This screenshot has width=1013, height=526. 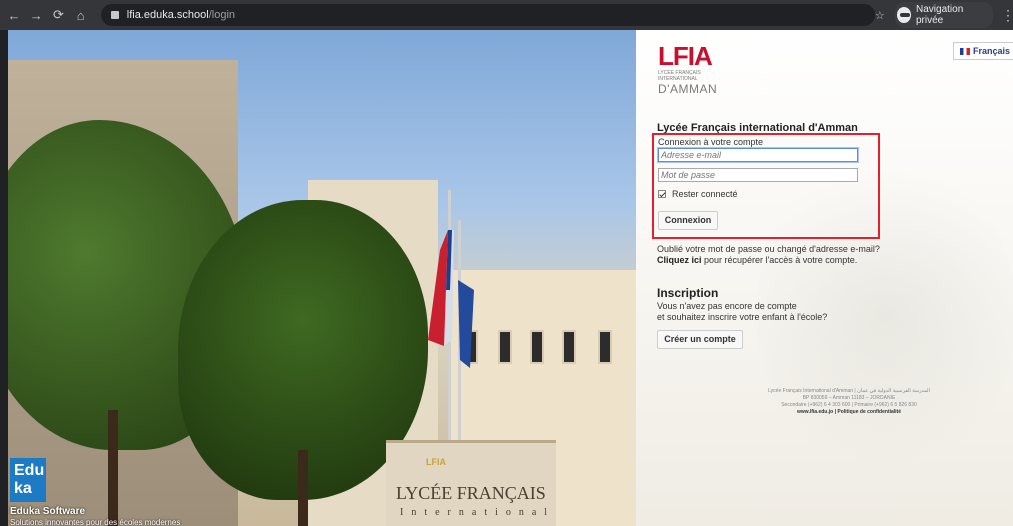 I want to click on incognito-icon, so click(x=903, y=15).